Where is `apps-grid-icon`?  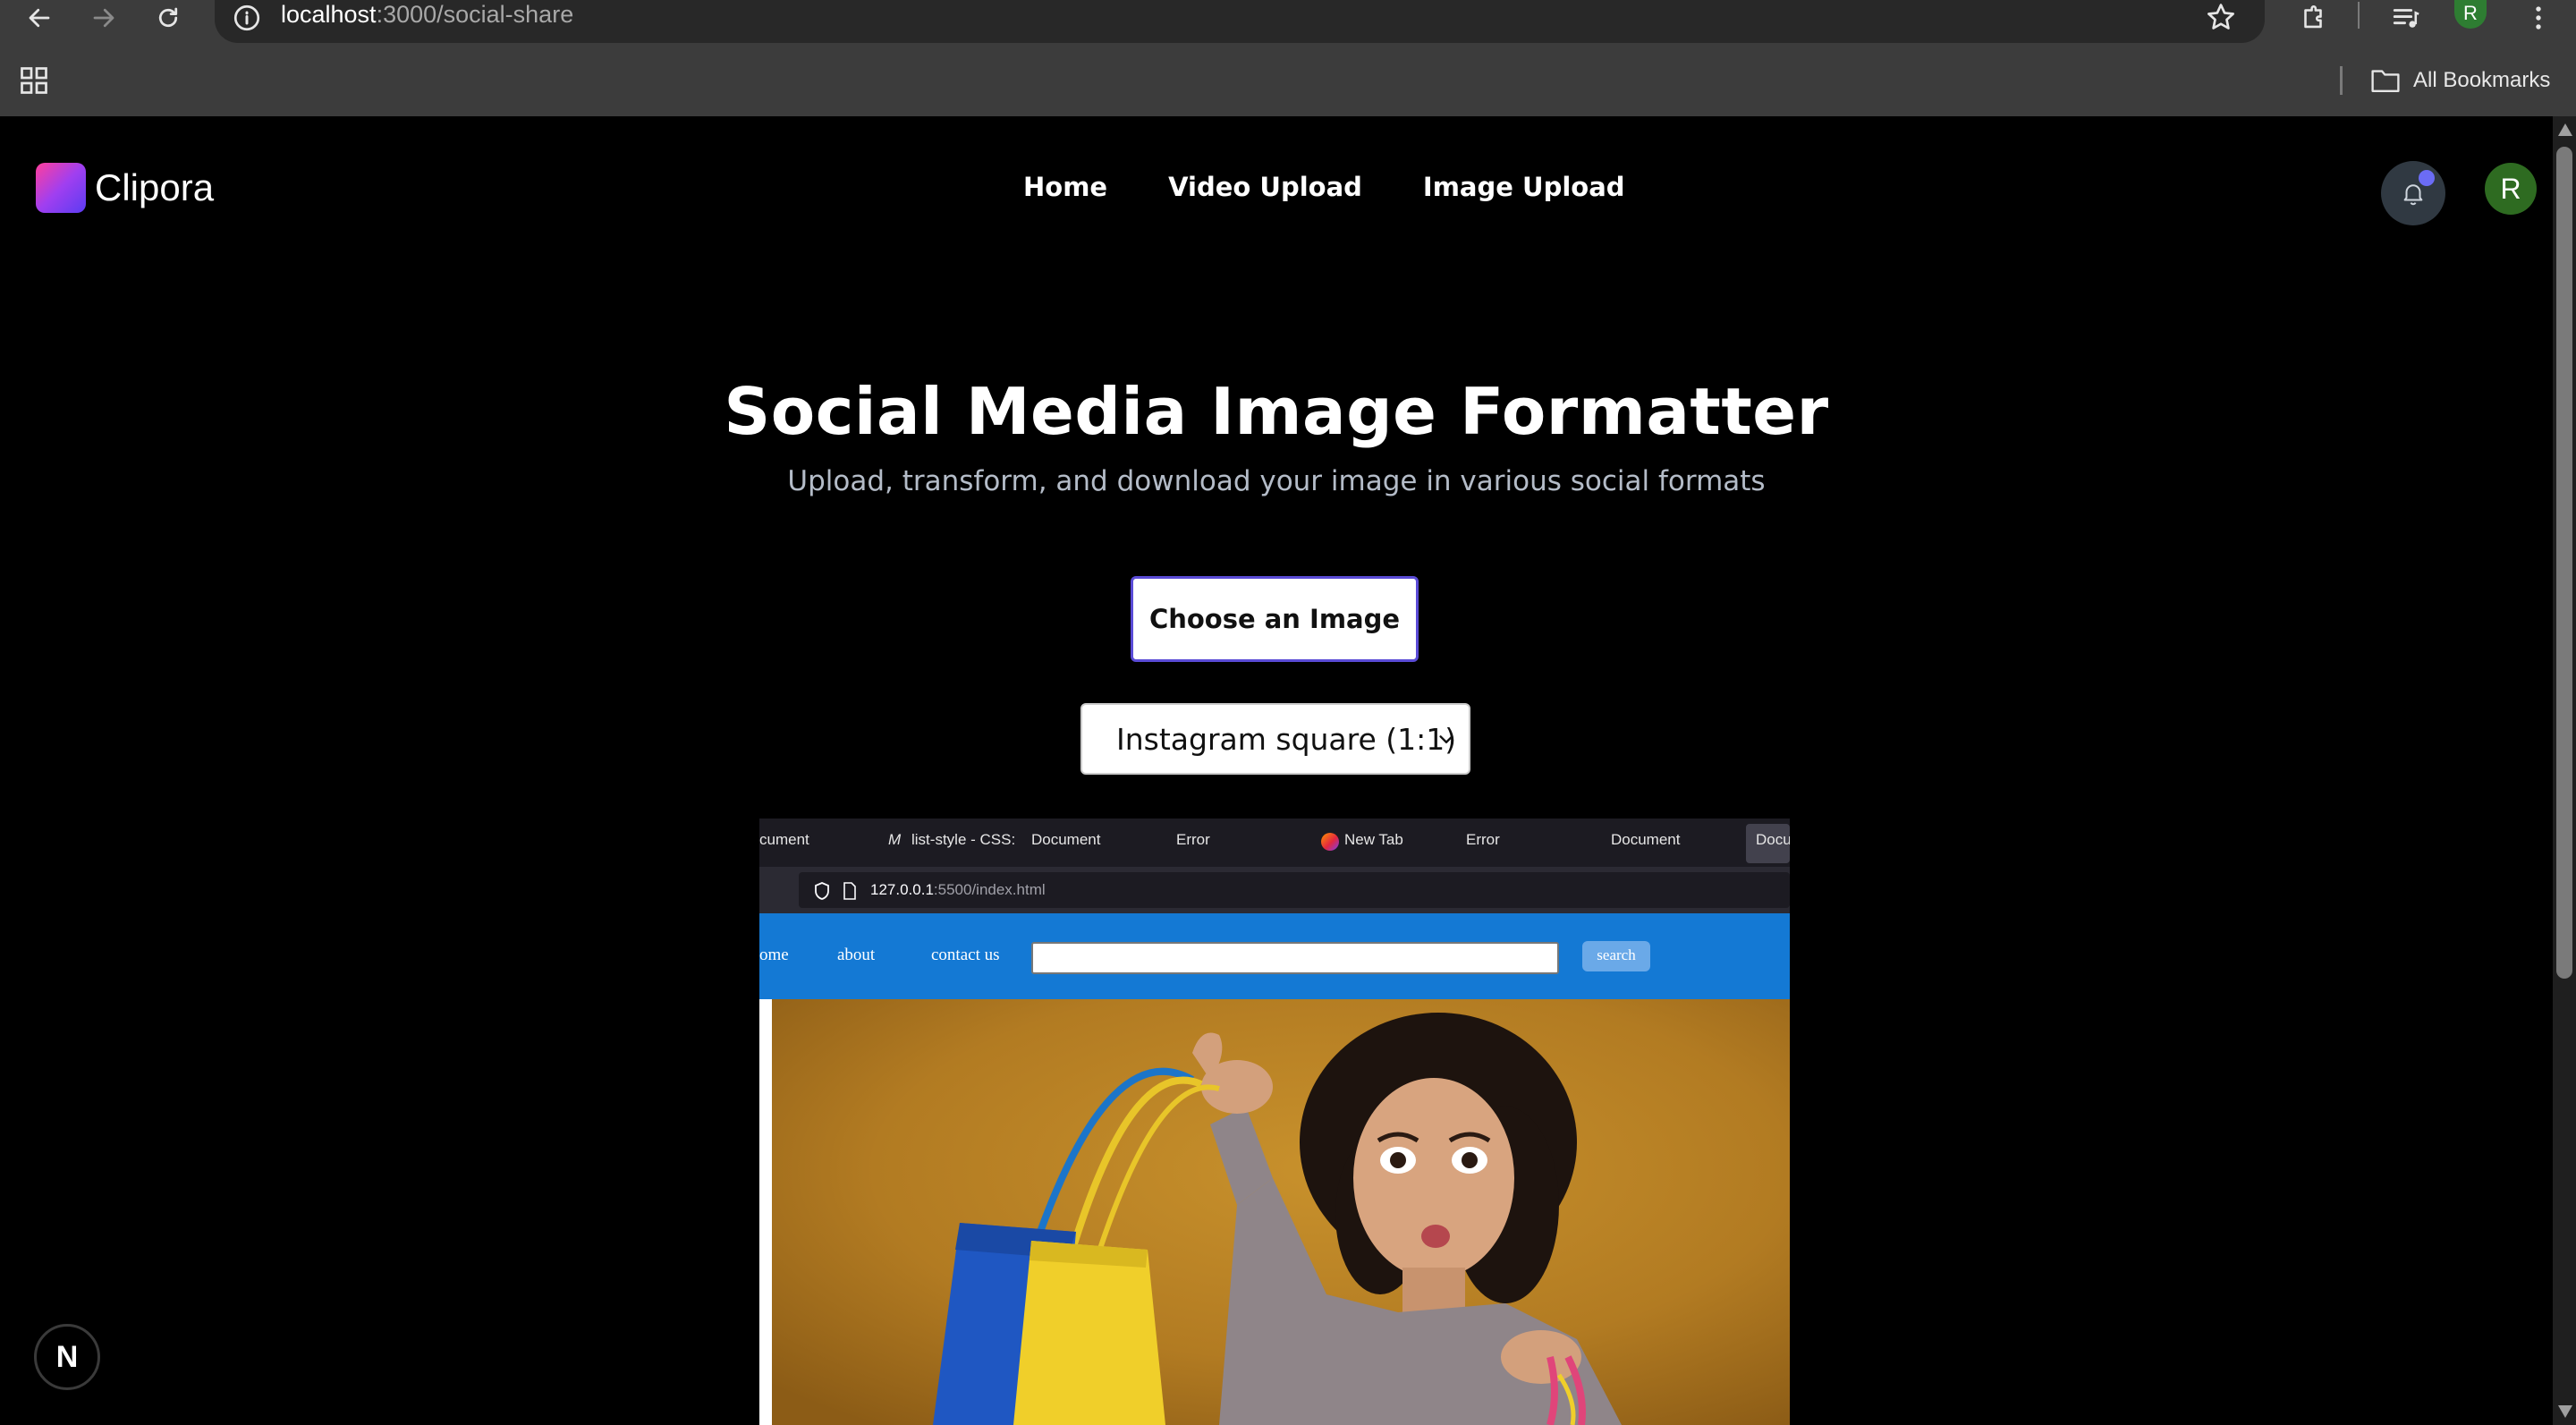 apps-grid-icon is located at coordinates (34, 81).